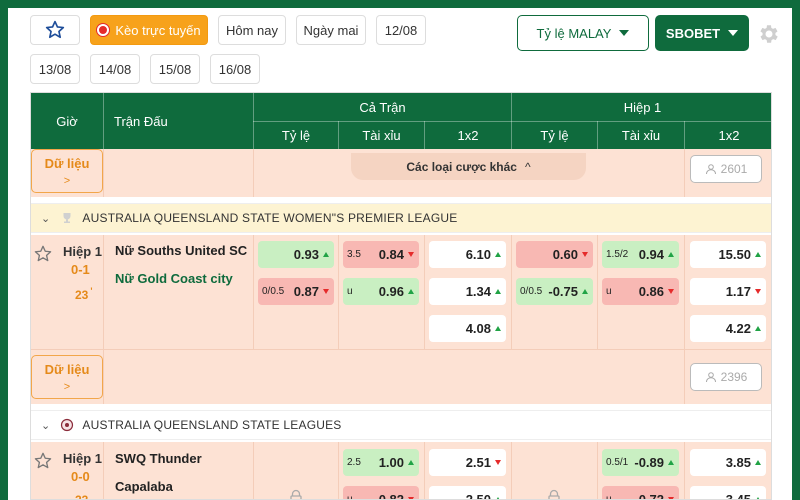 This screenshot has height=500, width=800. What do you see at coordinates (640, 291) in the screenshot?
I see `odds-cell: u 0.86` at bounding box center [640, 291].